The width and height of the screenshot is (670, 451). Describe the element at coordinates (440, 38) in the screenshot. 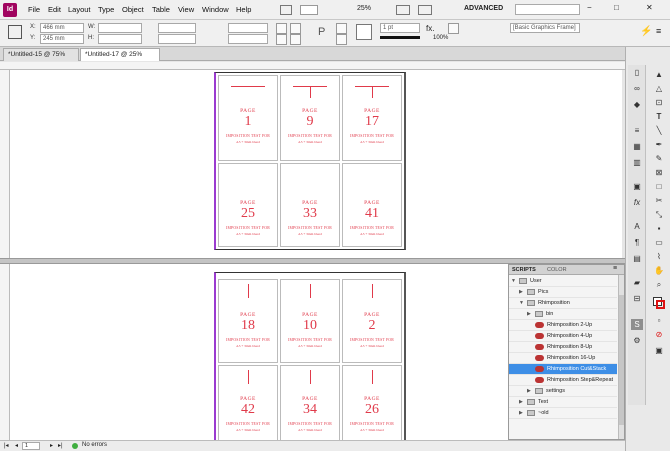

I see `opacity-field: 100%` at that location.